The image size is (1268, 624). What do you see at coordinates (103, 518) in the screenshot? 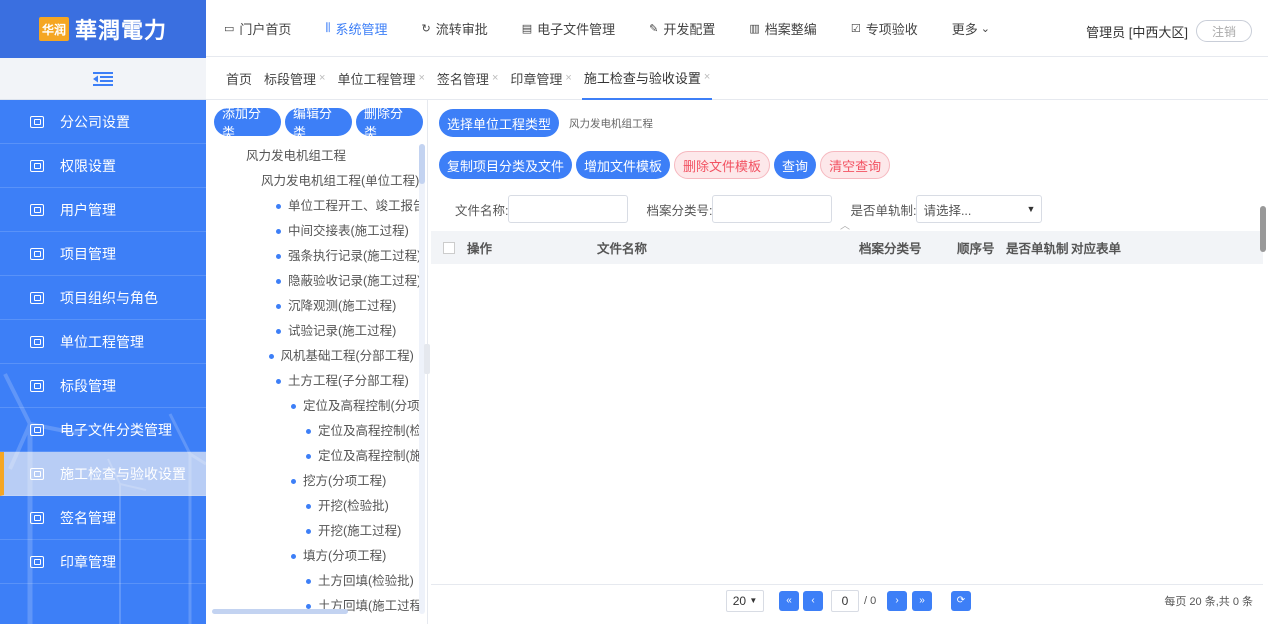
I see `sidebar-item-9: 签名管理` at bounding box center [103, 518].